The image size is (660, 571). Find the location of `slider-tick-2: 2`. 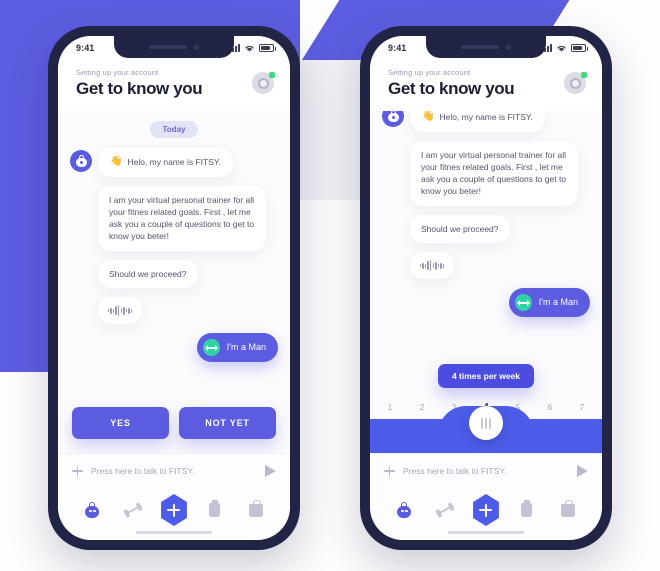

slider-tick-2: 2 is located at coordinates (422, 406).